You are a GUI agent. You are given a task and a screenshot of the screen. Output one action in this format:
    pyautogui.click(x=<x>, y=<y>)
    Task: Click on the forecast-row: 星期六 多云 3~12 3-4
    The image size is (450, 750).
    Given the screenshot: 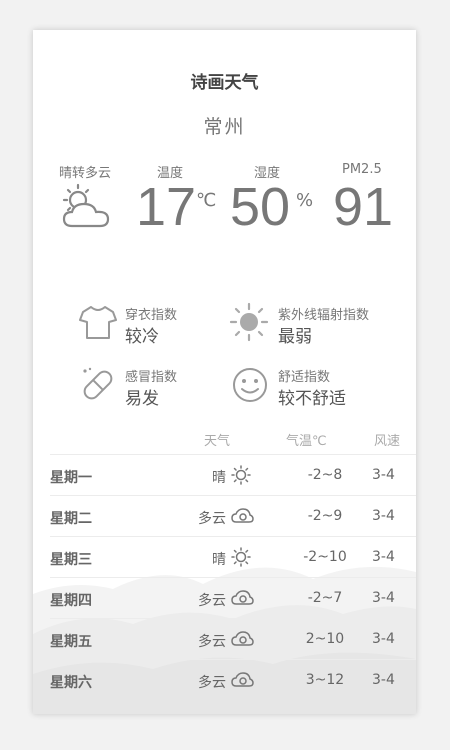 What is the action you would take?
    pyautogui.click(x=233, y=680)
    